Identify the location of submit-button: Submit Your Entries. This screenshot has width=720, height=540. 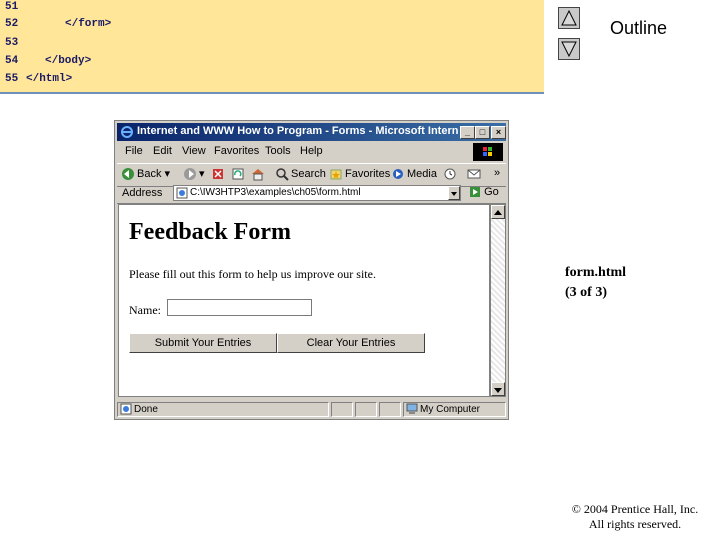
(203, 343).